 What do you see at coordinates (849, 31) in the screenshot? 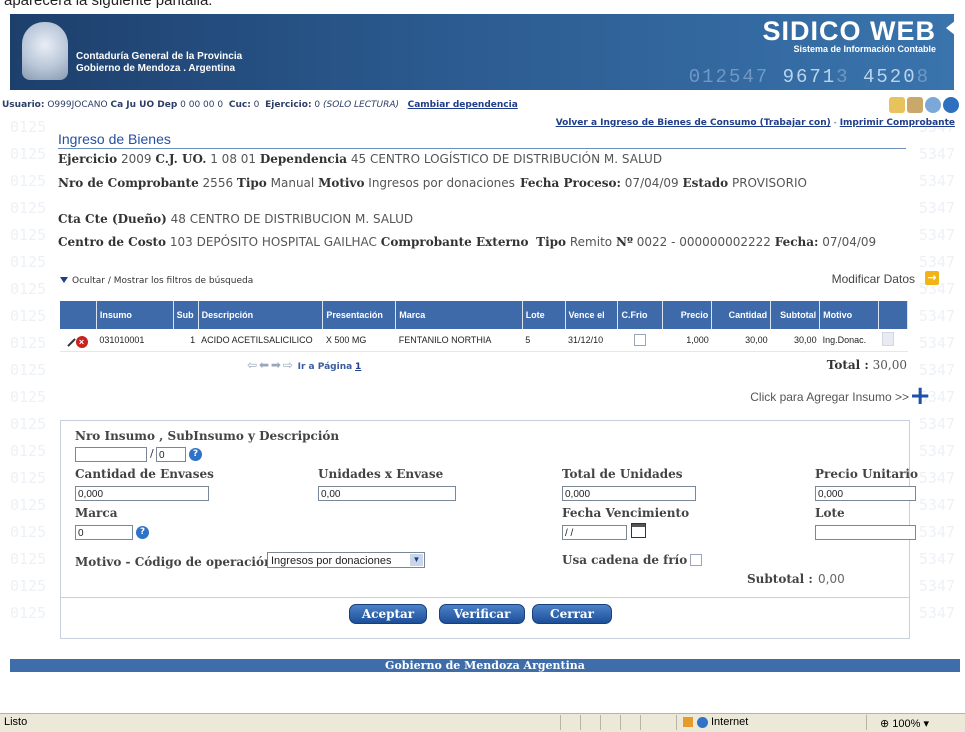
I see `app-brand: SIDICO WEB` at bounding box center [849, 31].